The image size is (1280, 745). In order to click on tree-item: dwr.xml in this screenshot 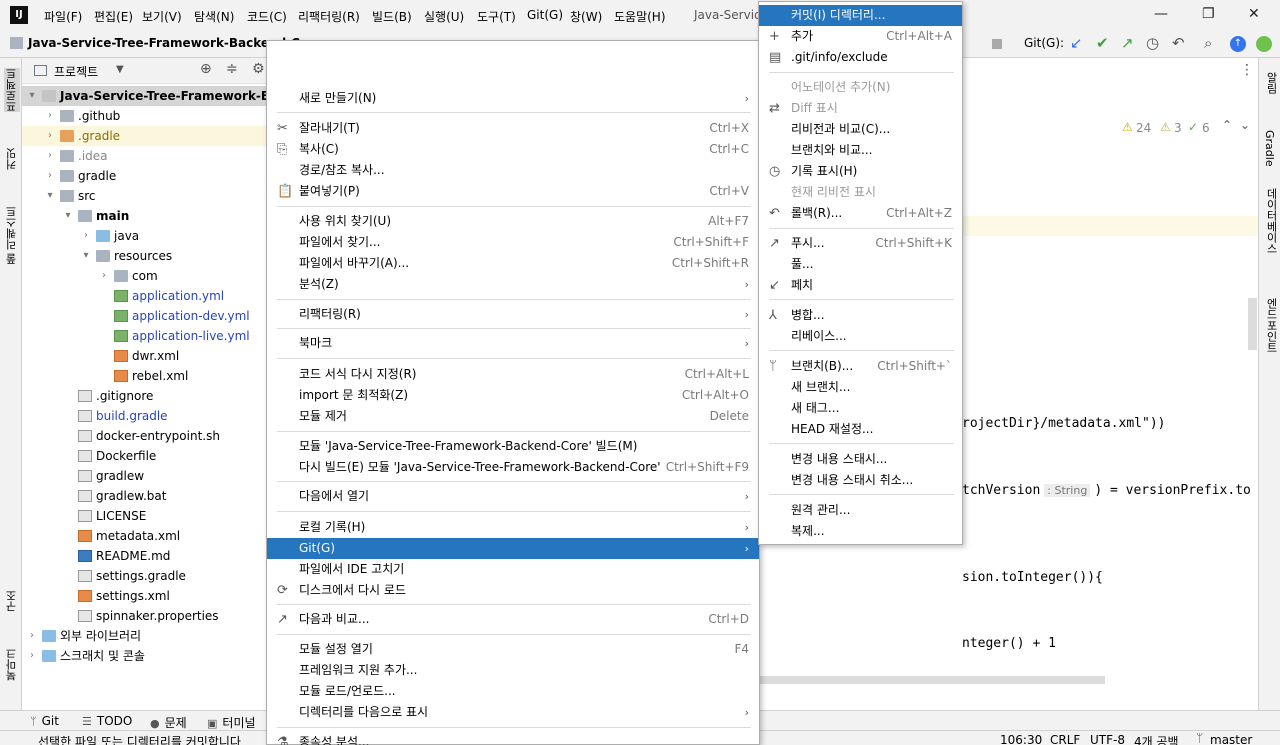, I will do `click(144, 356)`.